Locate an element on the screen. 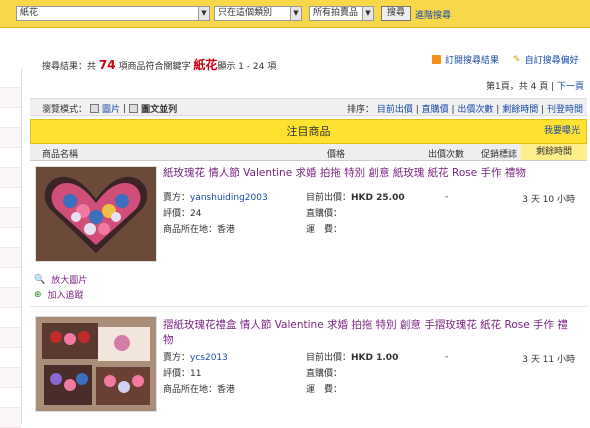 The image size is (590, 428). rating-value: 11 is located at coordinates (196, 374).